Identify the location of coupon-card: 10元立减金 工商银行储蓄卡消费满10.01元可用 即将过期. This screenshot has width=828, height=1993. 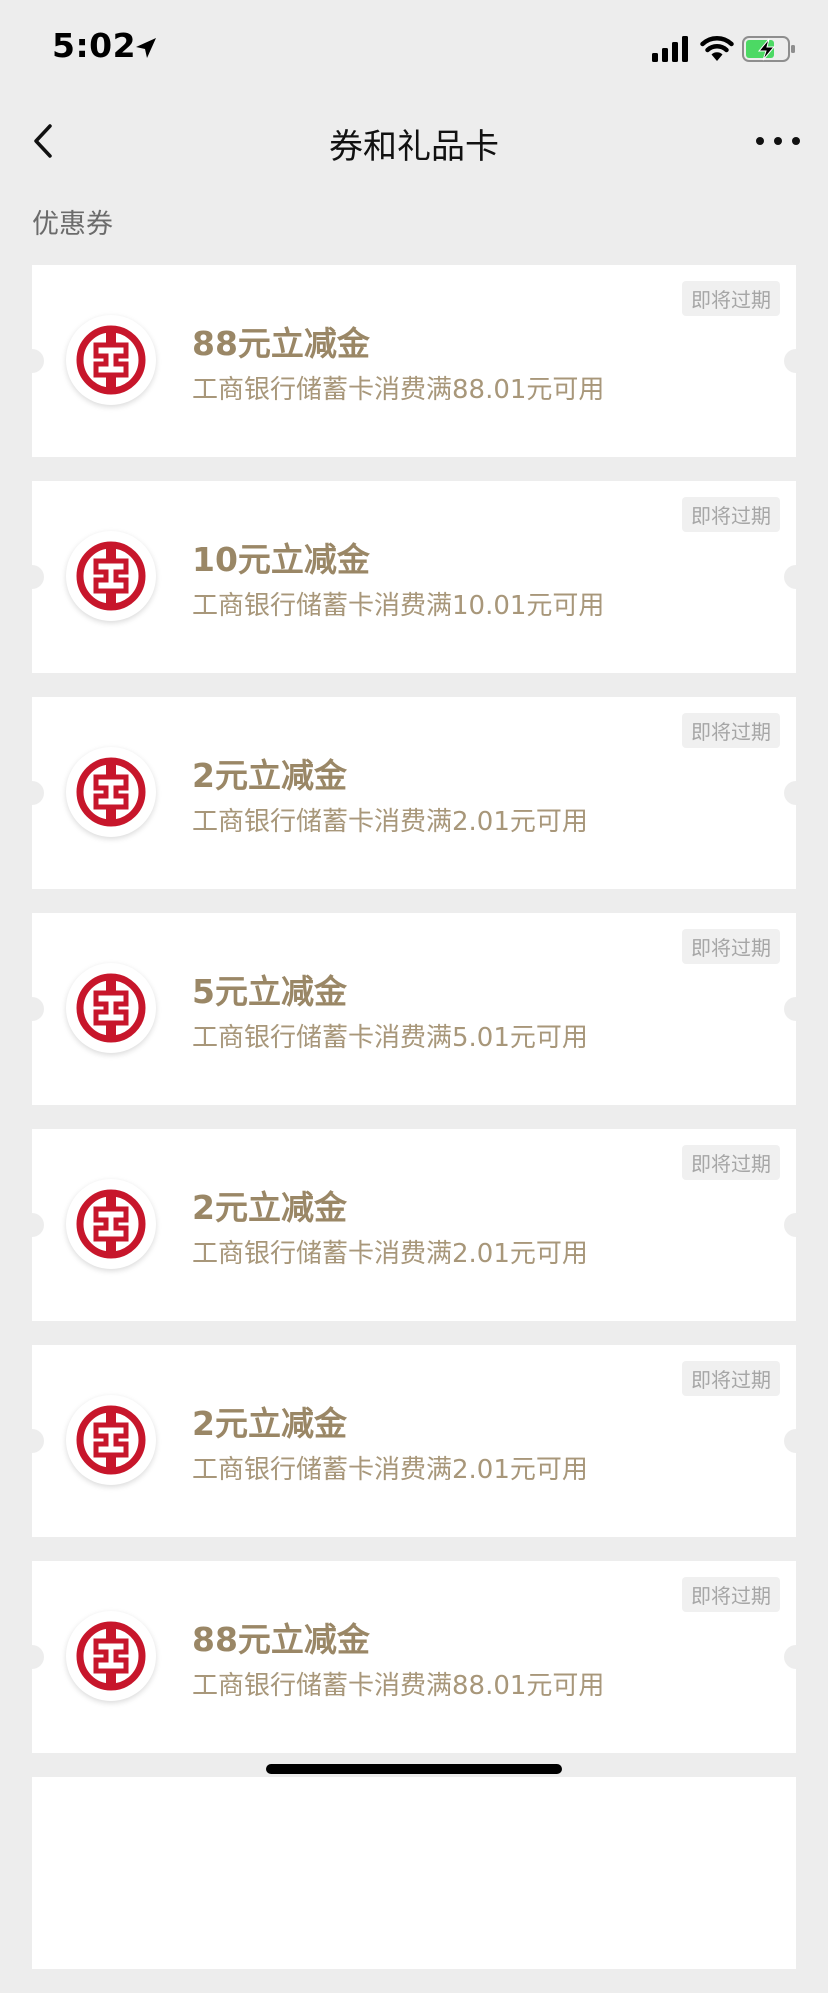
(414, 577).